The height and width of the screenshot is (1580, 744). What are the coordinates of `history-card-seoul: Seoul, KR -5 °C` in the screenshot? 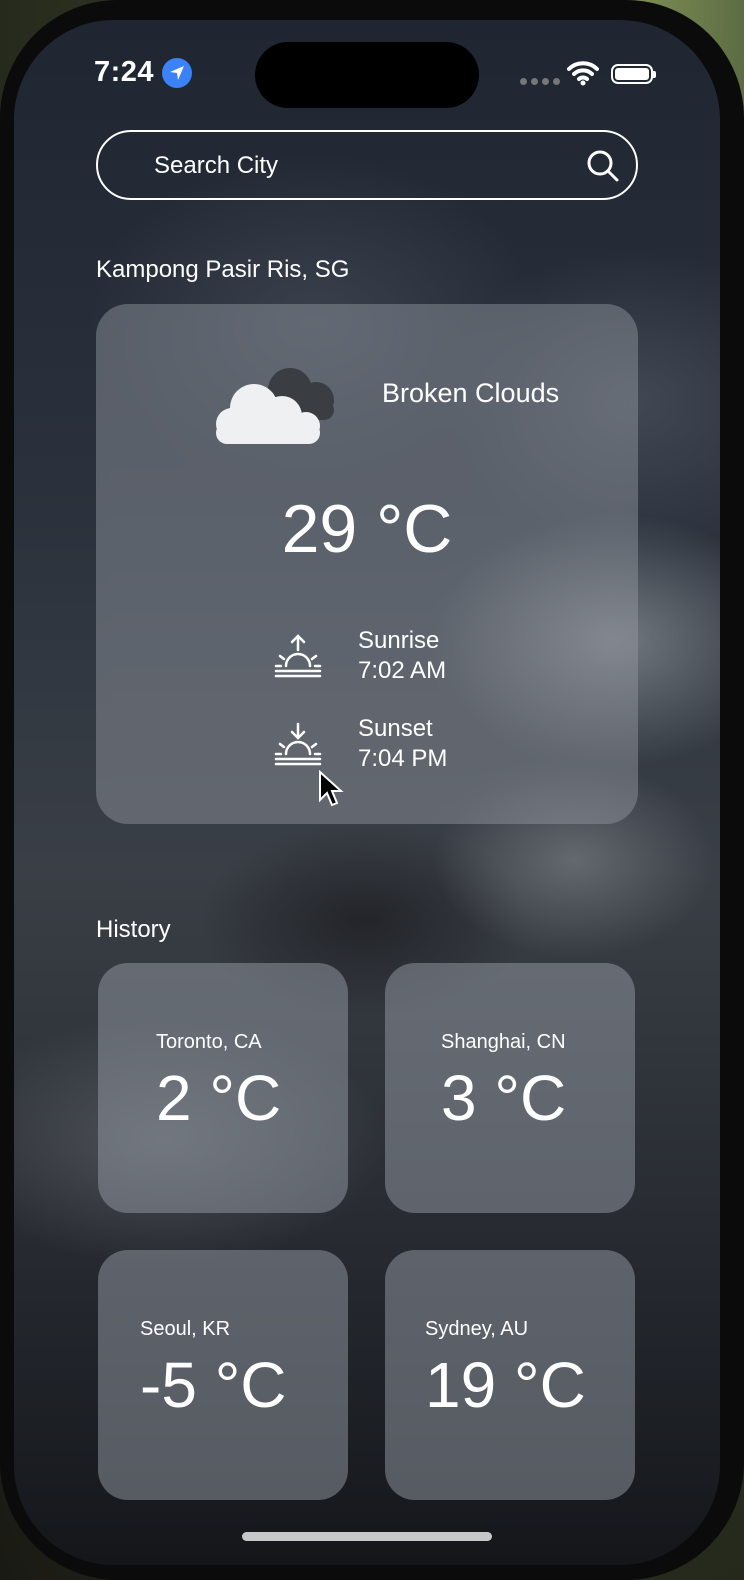 It's located at (223, 1375).